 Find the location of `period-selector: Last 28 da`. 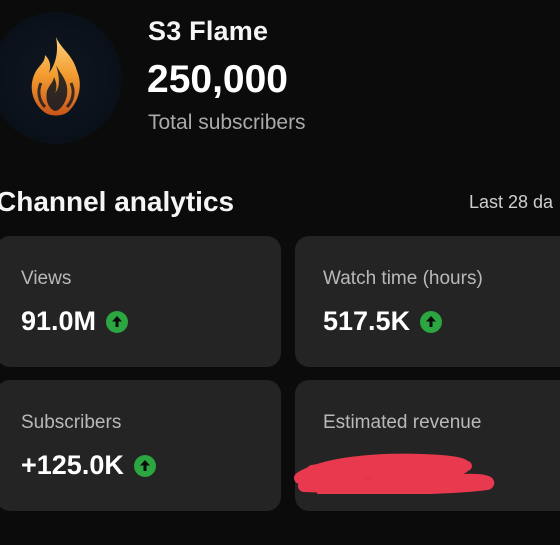

period-selector: Last 28 da is located at coordinates (511, 202).